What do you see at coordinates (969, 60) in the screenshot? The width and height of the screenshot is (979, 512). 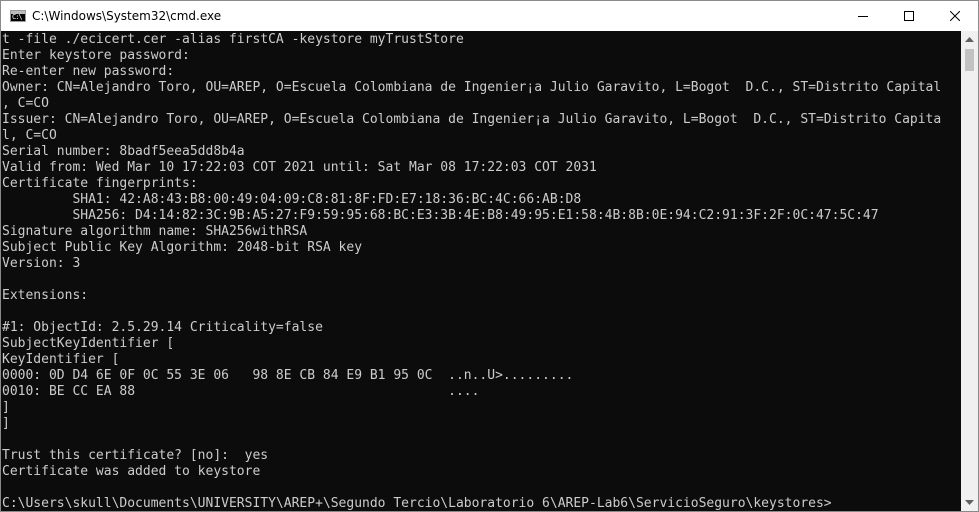 I see `scrollbar-thumb` at bounding box center [969, 60].